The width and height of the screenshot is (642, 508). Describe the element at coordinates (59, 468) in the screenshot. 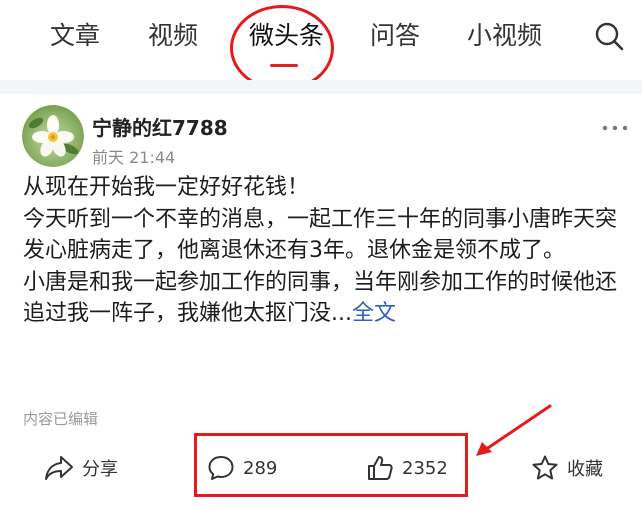

I see `share-icon` at that location.